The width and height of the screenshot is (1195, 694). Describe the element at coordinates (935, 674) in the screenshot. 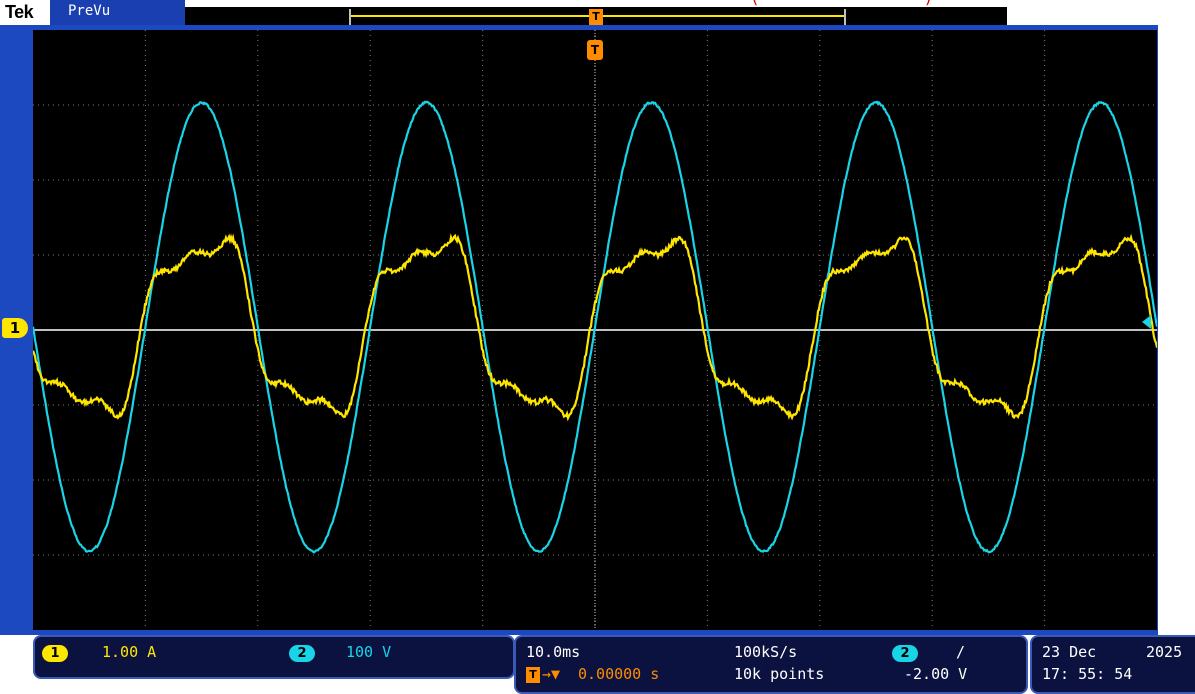

I see `trigger-level: -2.00 V` at that location.